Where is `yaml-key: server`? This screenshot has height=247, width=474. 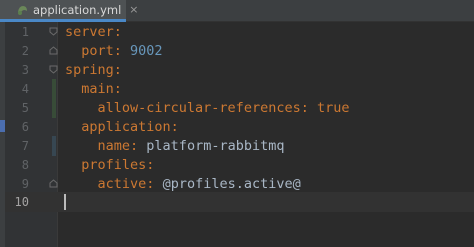
yaml-key: server is located at coordinates (89, 32).